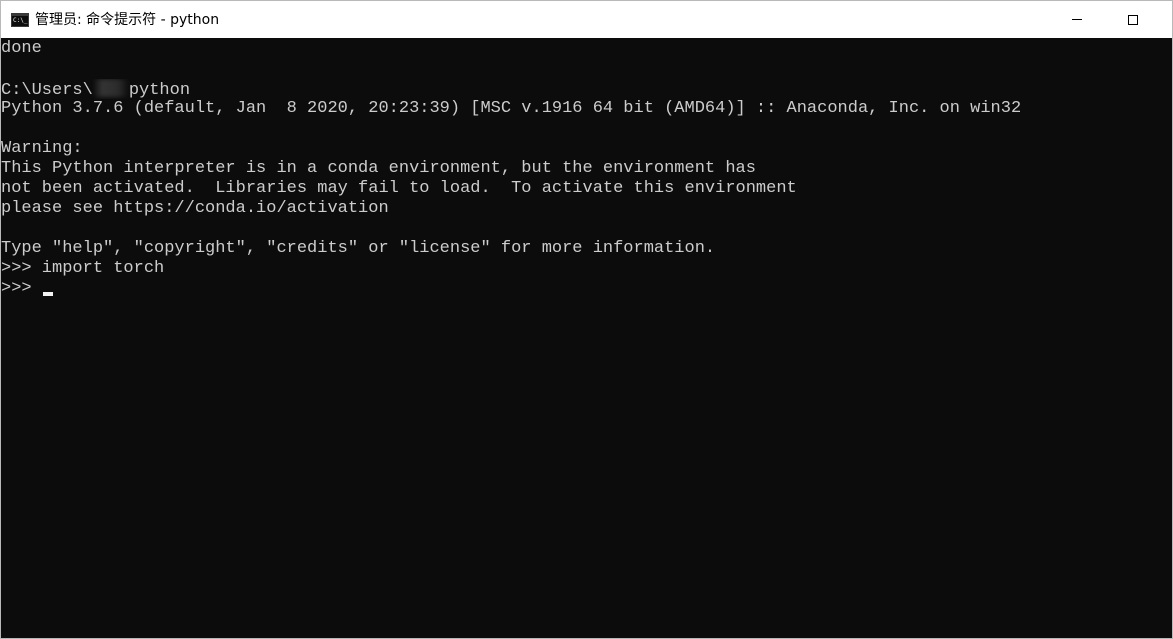  Describe the element at coordinates (127, 20) in the screenshot. I see `window-title: 管理员: 命令提示符 - python` at that location.